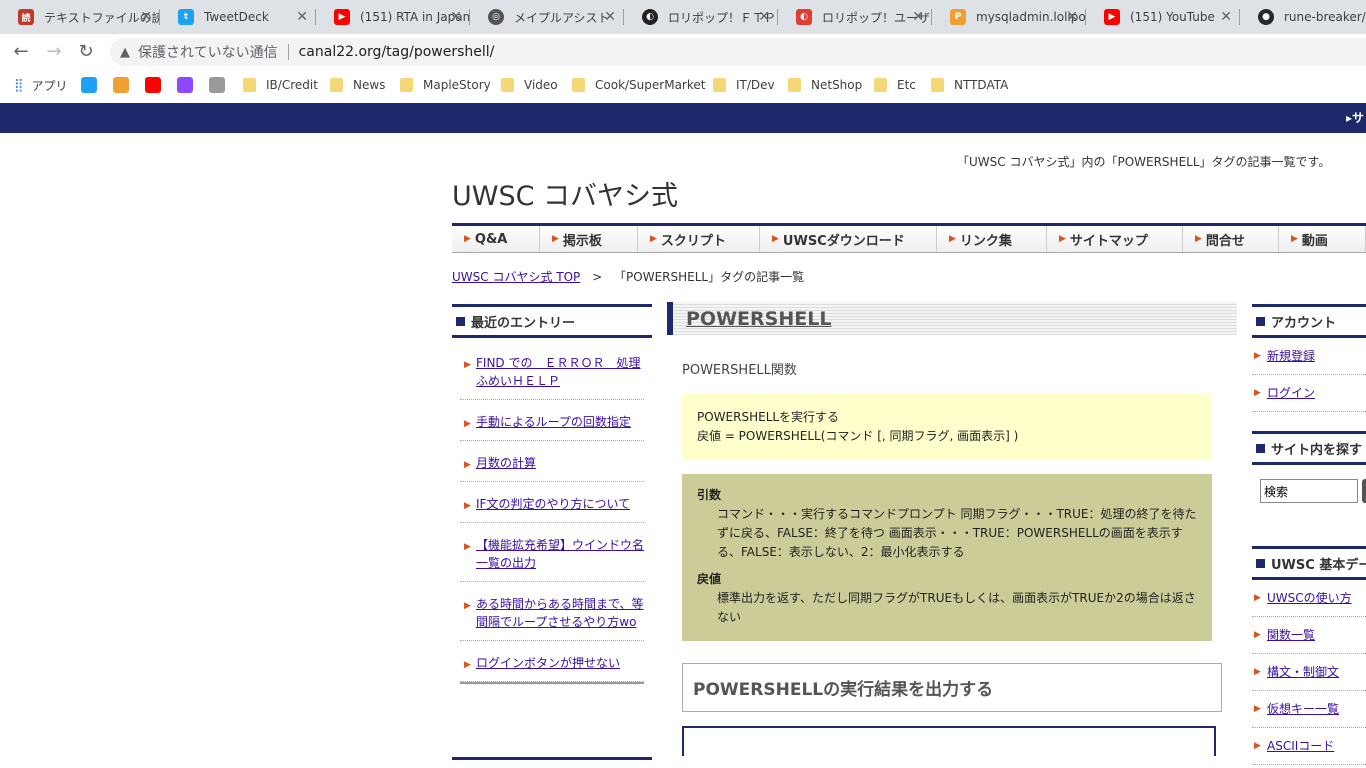 The image size is (1366, 768). I want to click on entry-link: IF文の判定のやり方について, so click(553, 504).